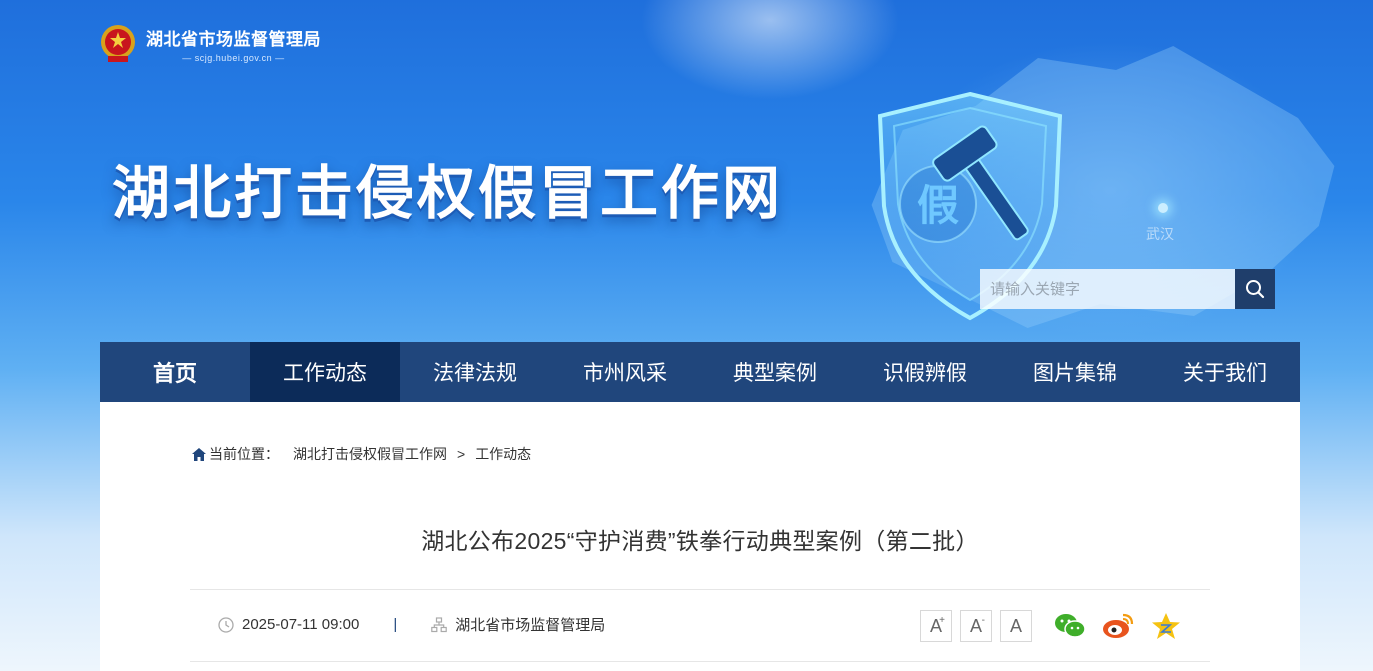  I want to click on search-bar, so click(1127, 289).